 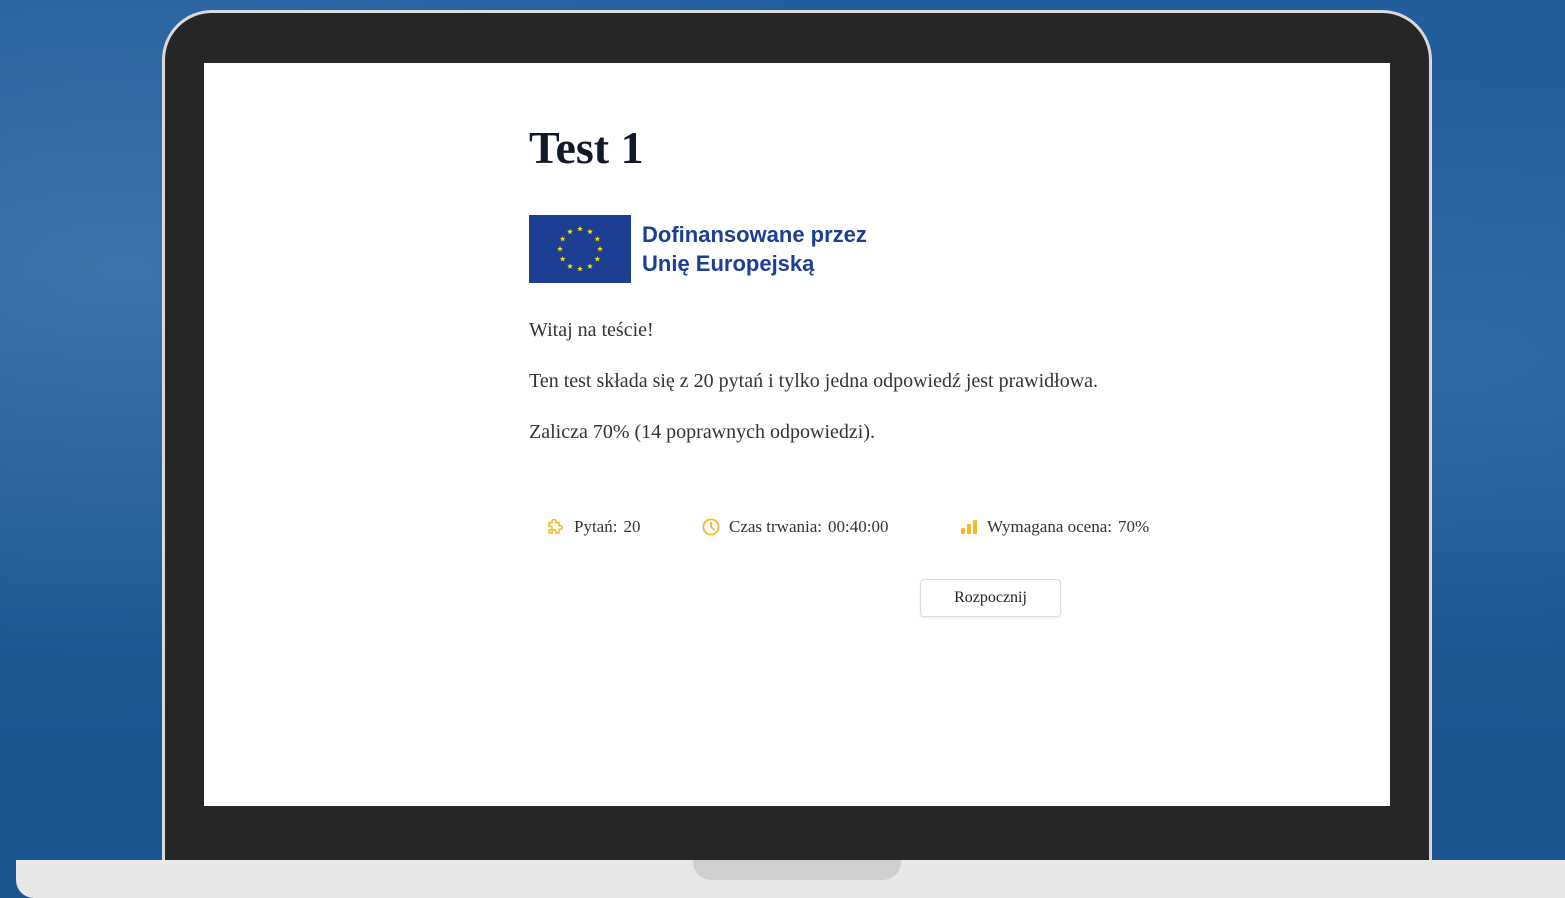 I want to click on eu-logo-line1: Dofinansowane przez, so click(x=754, y=234).